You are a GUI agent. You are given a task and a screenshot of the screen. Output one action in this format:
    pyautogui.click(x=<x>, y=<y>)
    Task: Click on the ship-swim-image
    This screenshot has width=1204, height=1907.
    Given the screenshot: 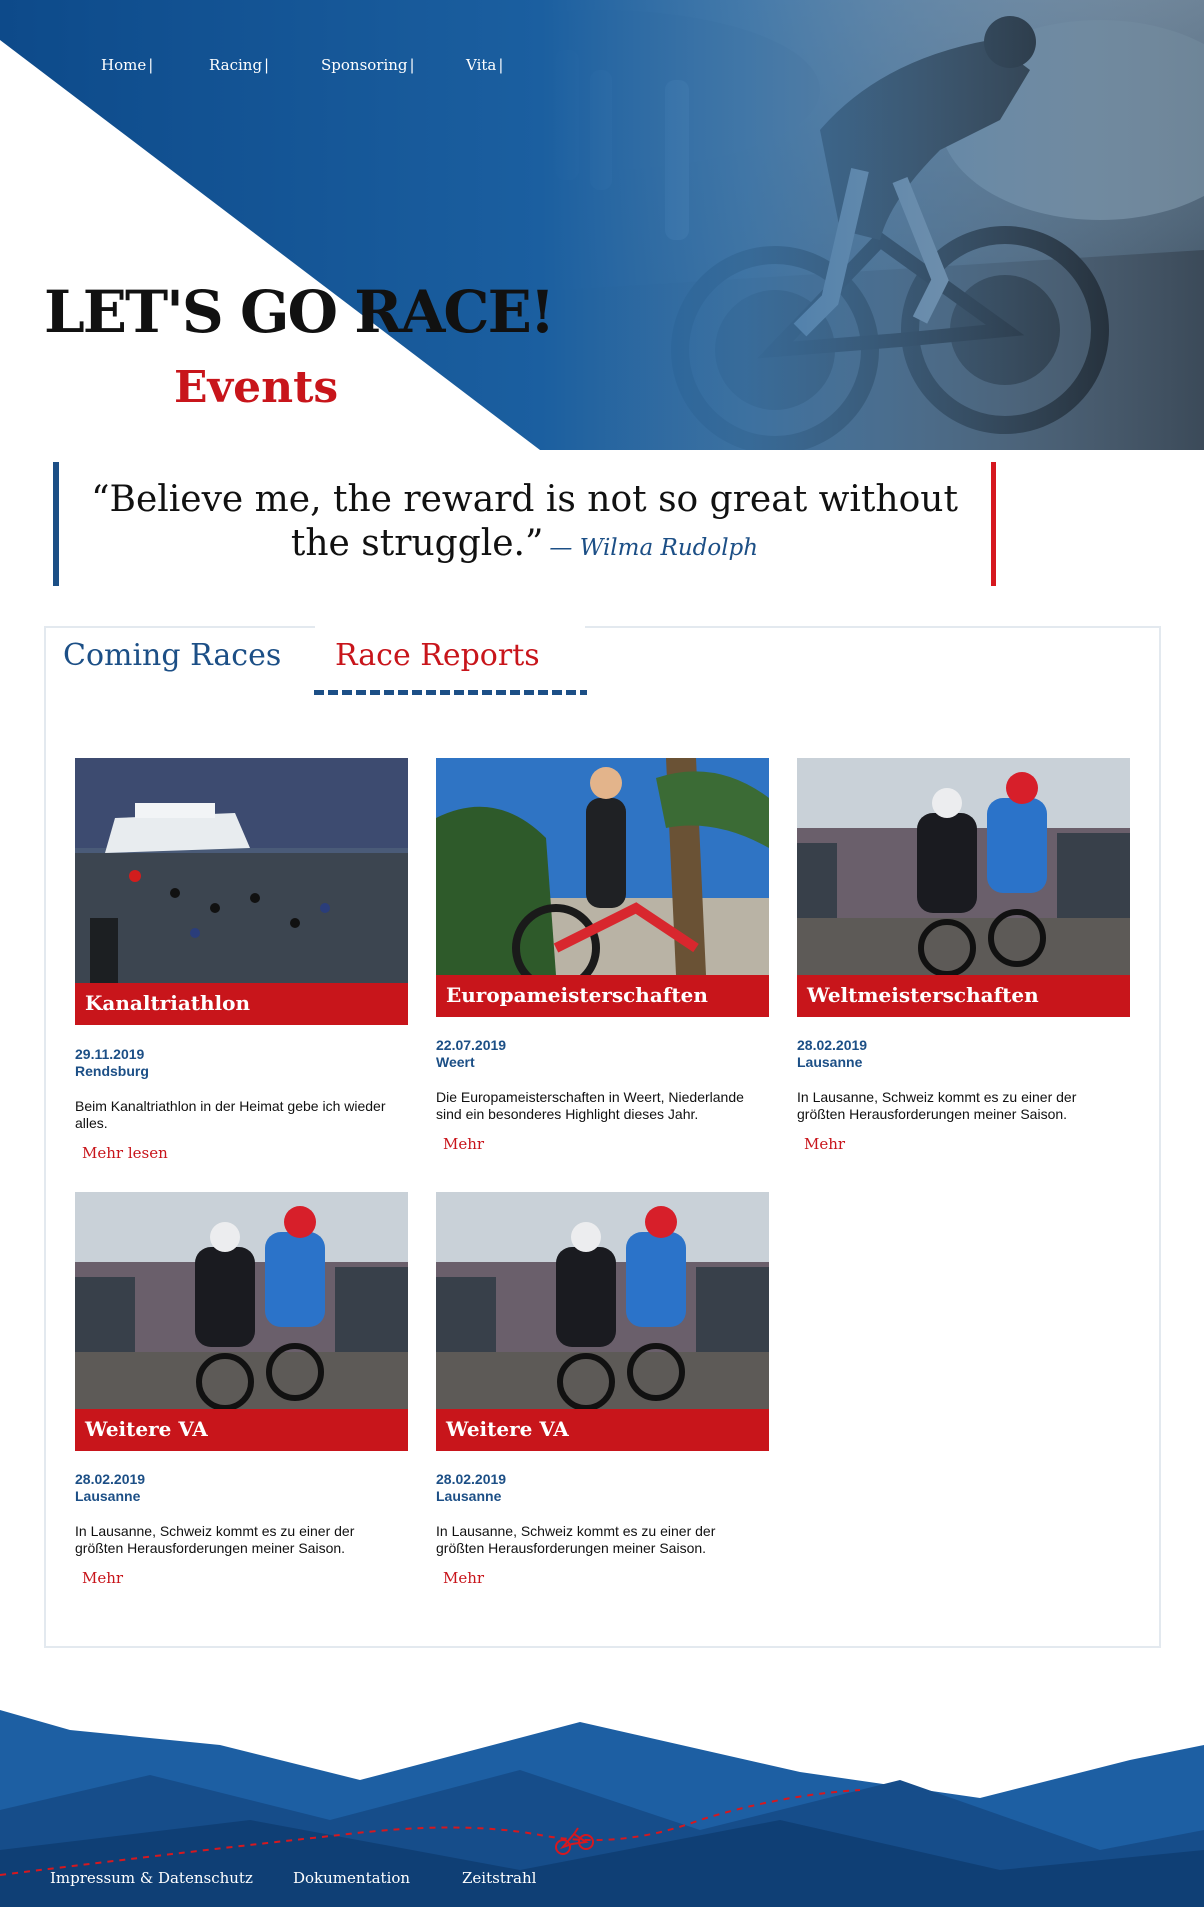 What is the action you would take?
    pyautogui.click(x=241, y=870)
    